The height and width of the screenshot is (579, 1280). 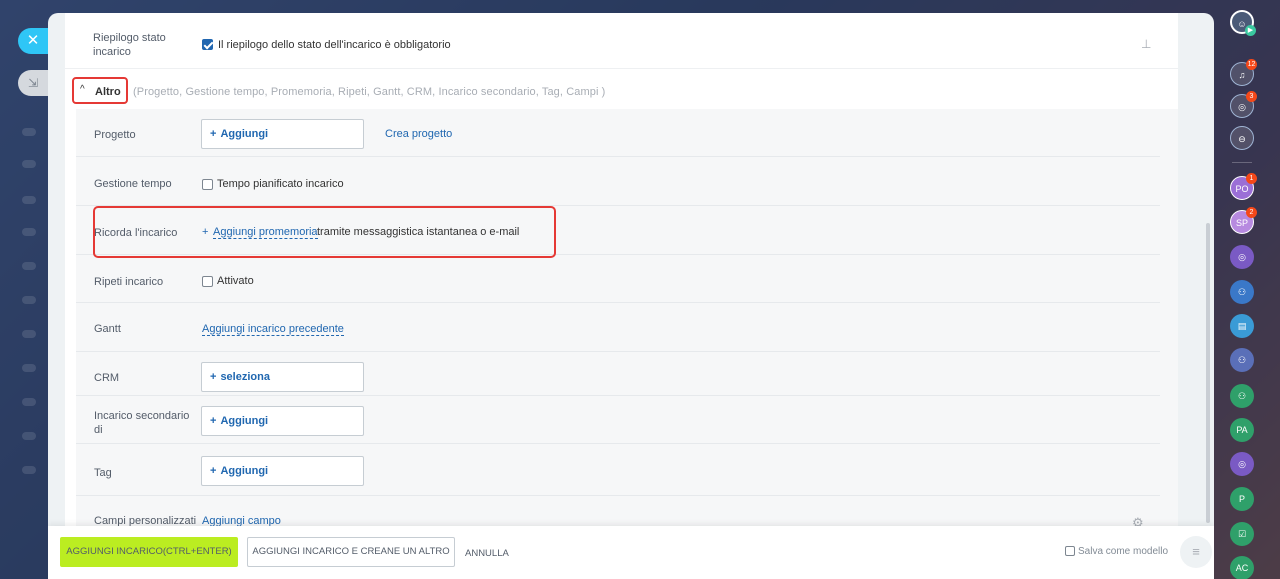 What do you see at coordinates (273, 329) in the screenshot?
I see `add-predecessor-link: Aggiungi incarico precedente` at bounding box center [273, 329].